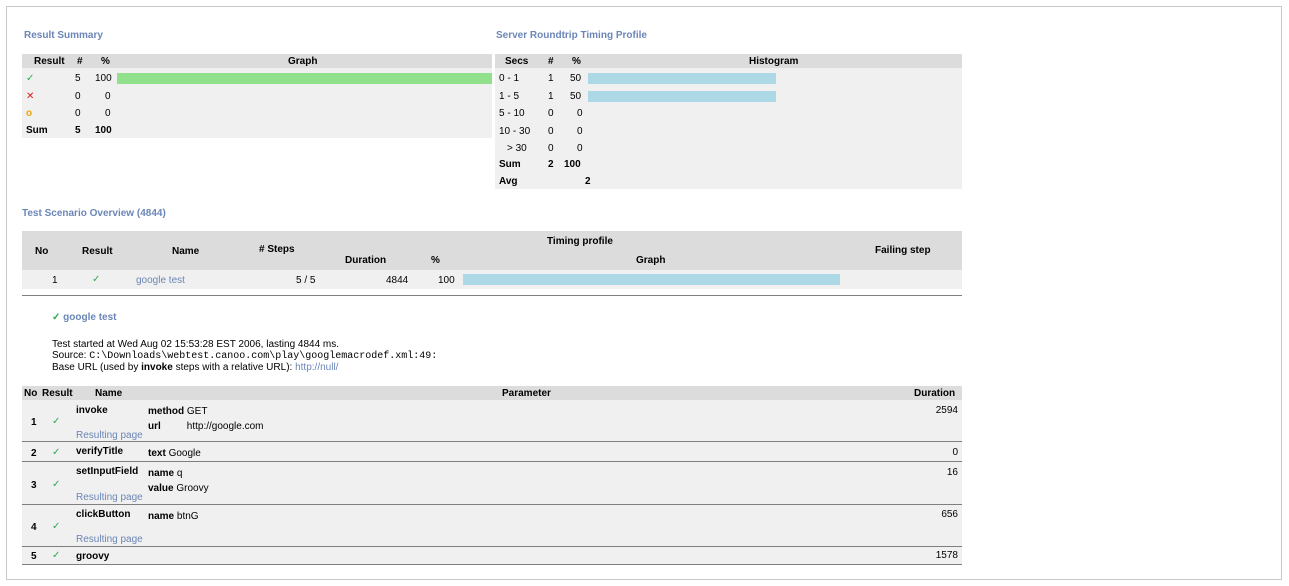 This screenshot has width=1289, height=586. What do you see at coordinates (29, 113) in the screenshot?
I see `circle-icon: o` at bounding box center [29, 113].